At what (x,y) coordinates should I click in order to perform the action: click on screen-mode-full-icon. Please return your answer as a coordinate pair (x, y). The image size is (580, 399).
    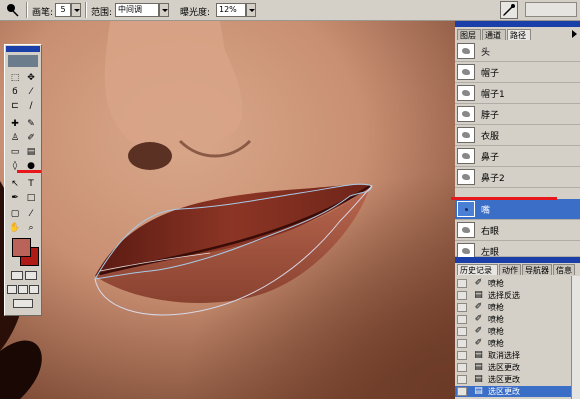
    Looking at the image, I should click on (34, 289).